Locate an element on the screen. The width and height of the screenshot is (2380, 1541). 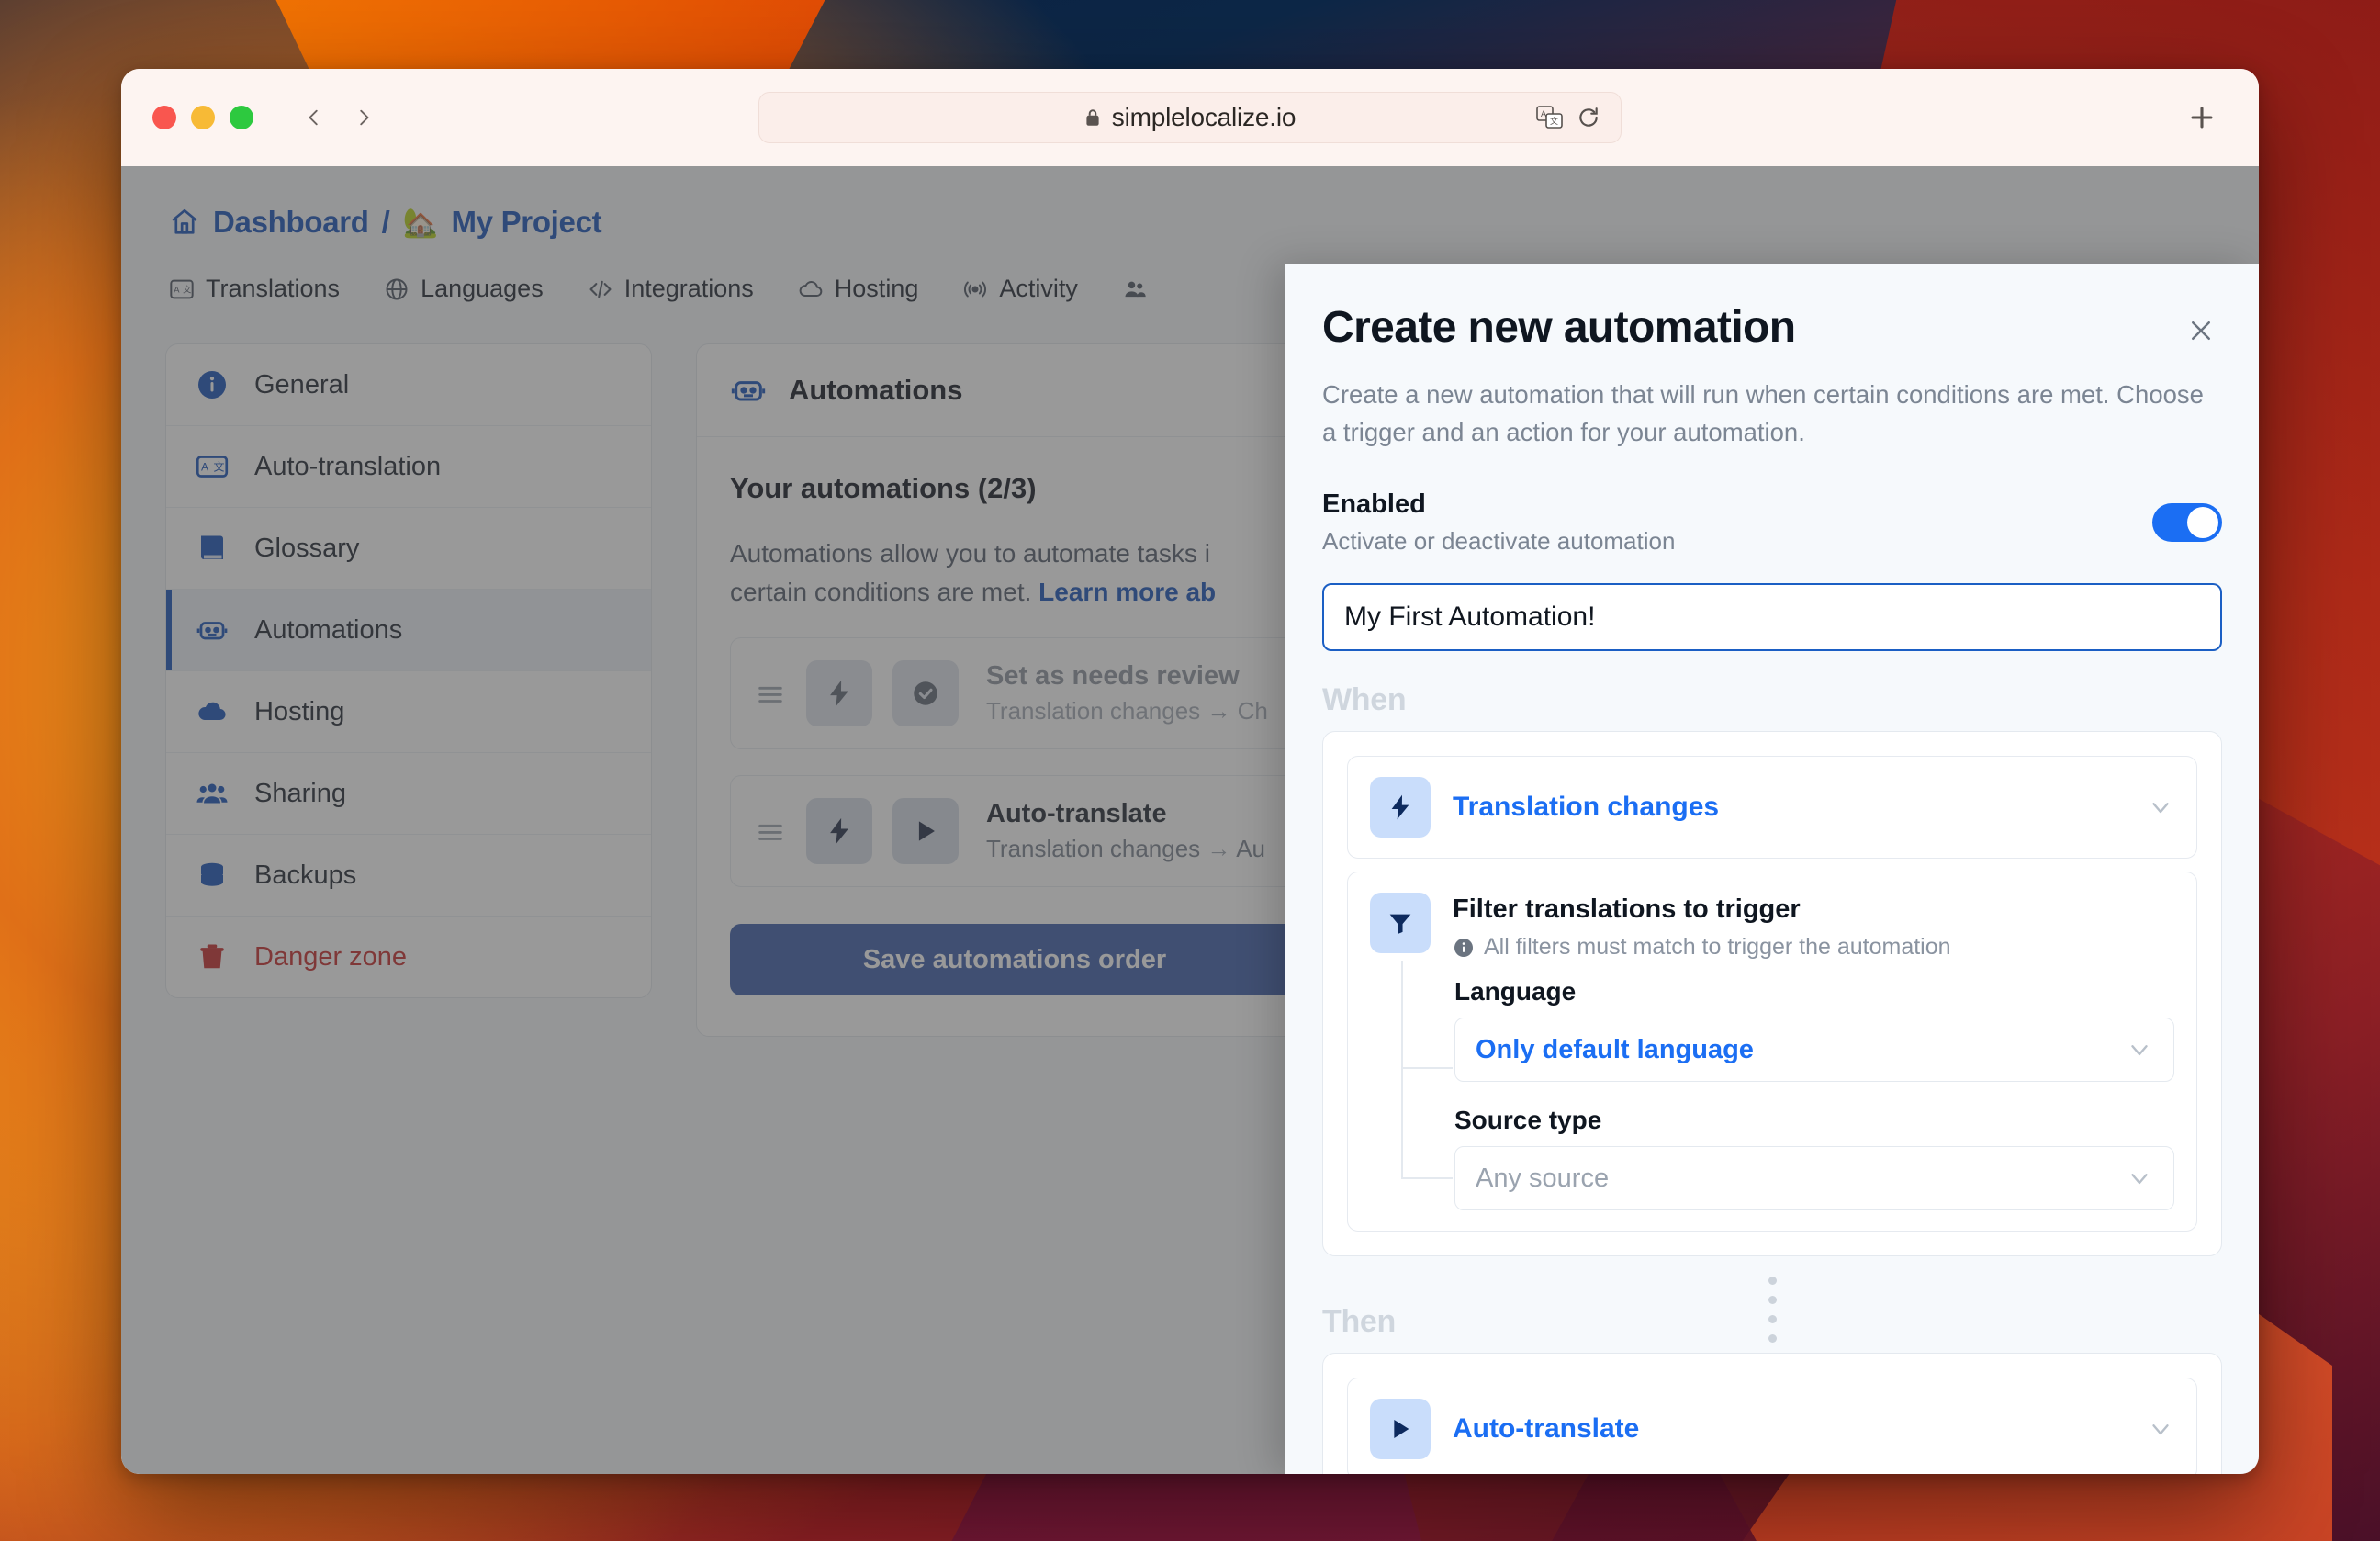
window-controls is located at coordinates (202, 117).